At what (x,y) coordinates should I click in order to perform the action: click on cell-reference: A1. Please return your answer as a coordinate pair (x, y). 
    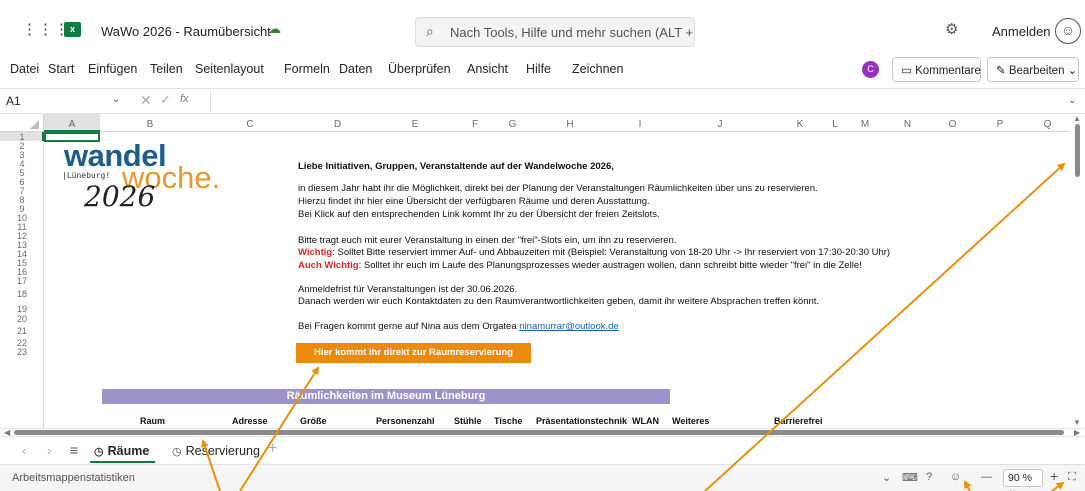
    Looking at the image, I should click on (13, 101).